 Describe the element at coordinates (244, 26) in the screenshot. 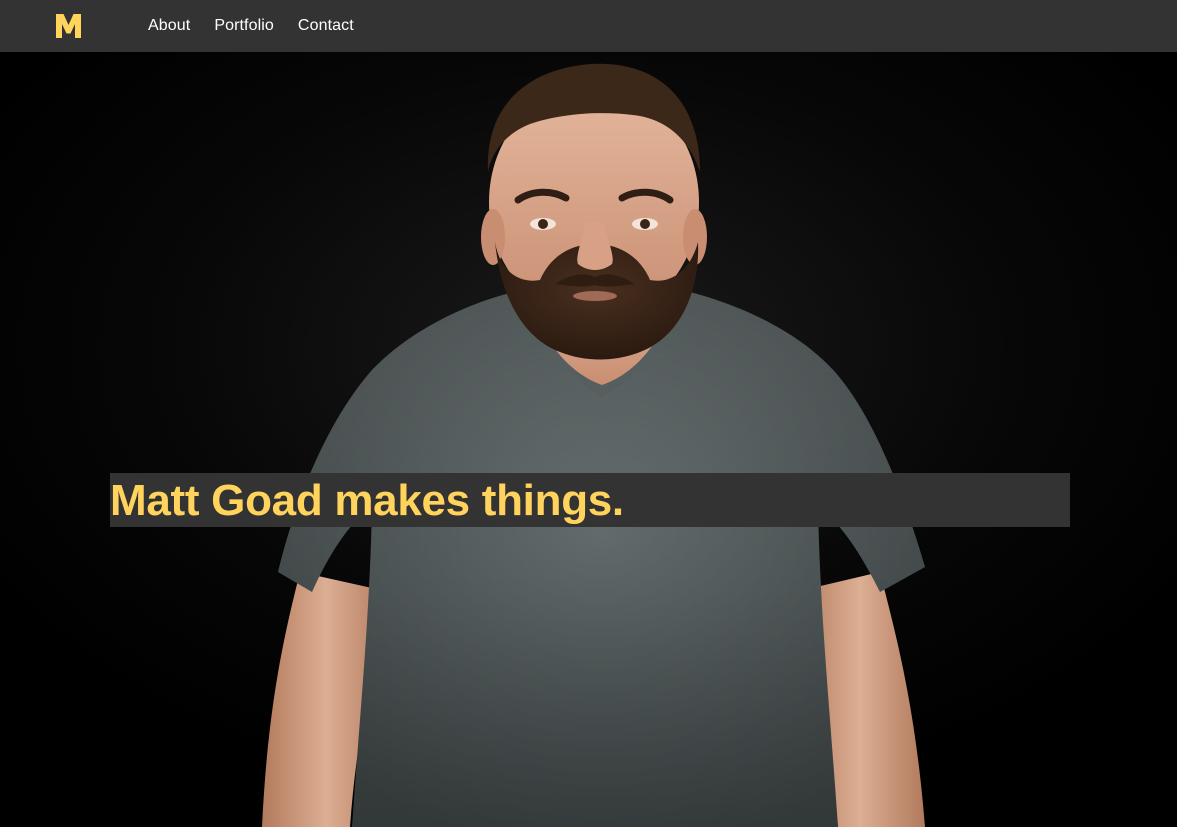

I see `nav-link-portfolio: Portfolio` at that location.